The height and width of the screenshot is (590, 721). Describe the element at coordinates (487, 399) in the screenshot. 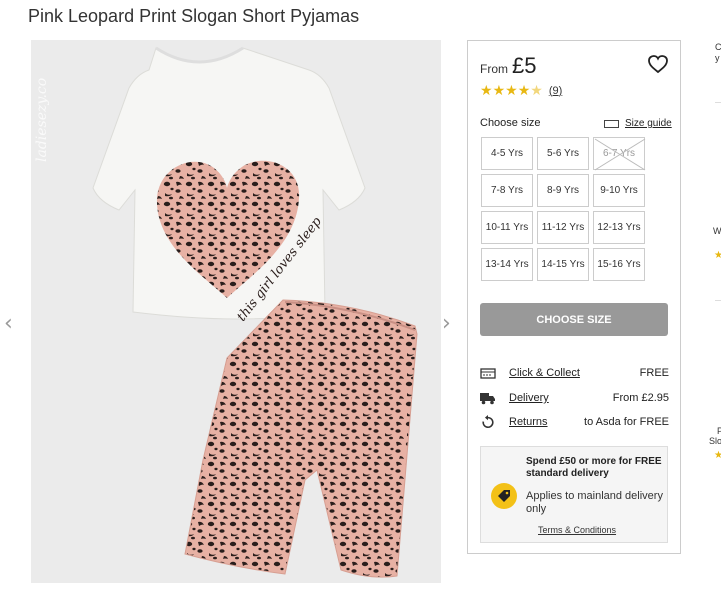

I see `truck-icon` at that location.